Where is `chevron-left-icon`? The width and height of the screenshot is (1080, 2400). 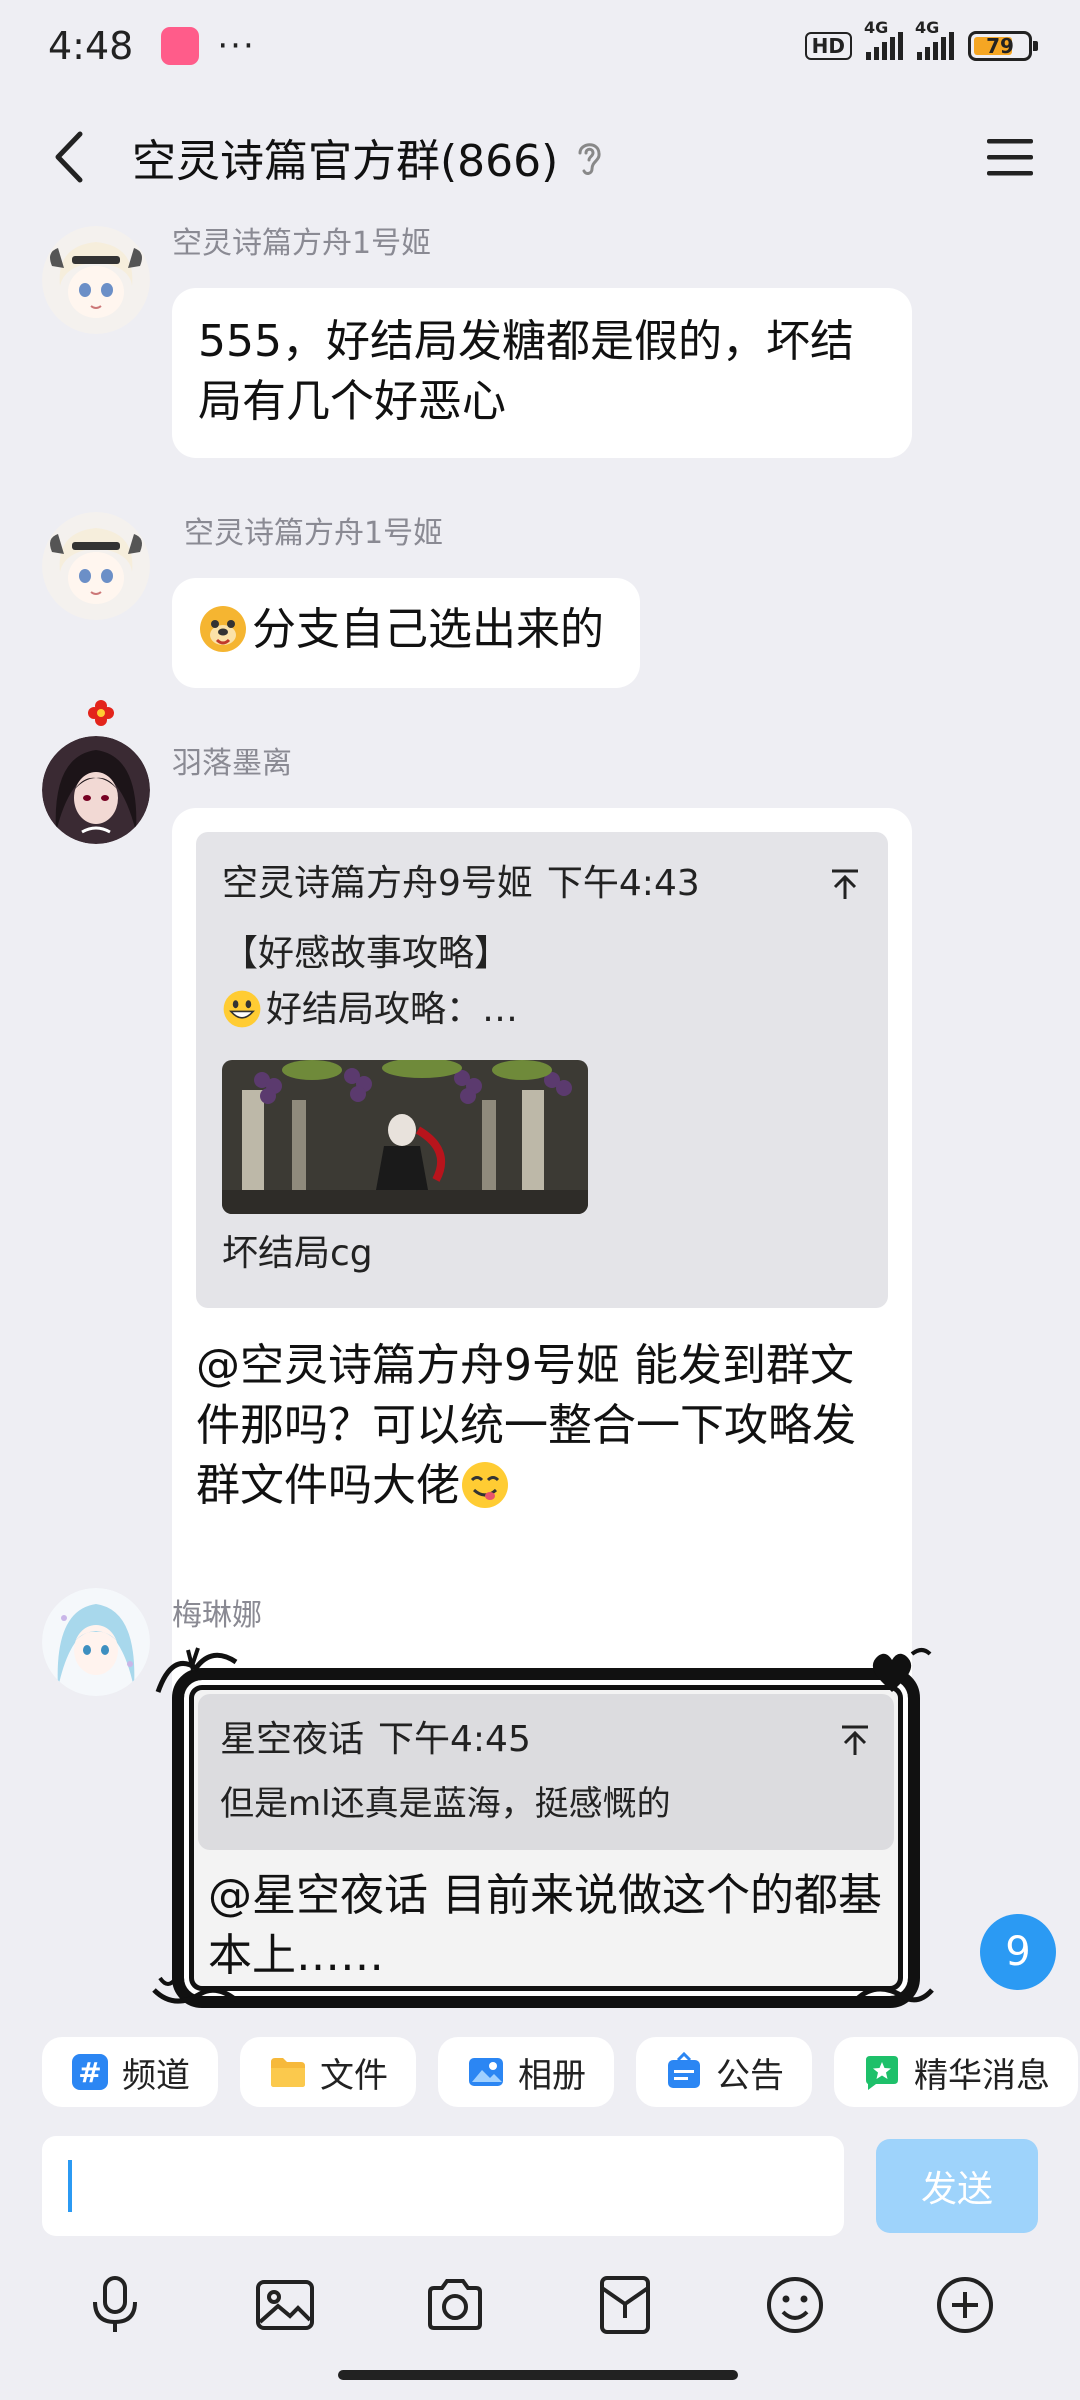
chevron-left-icon is located at coordinates (69, 157).